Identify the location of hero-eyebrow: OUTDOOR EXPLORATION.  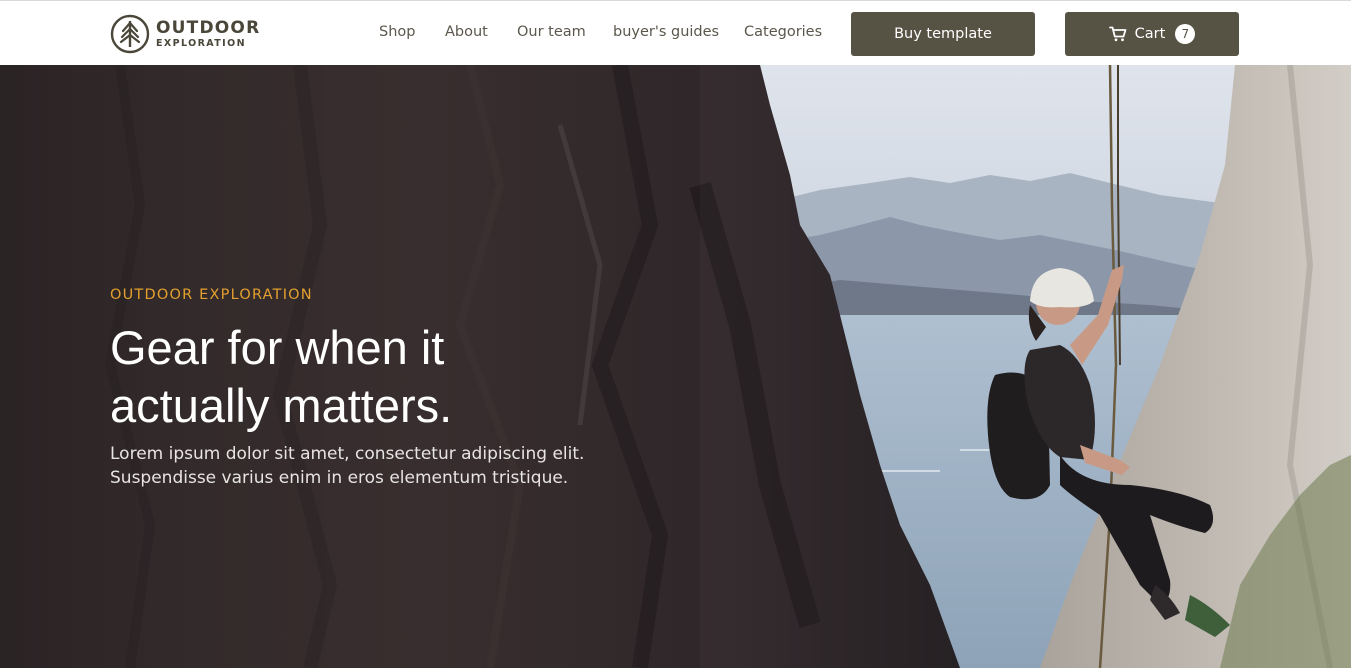
(211, 295).